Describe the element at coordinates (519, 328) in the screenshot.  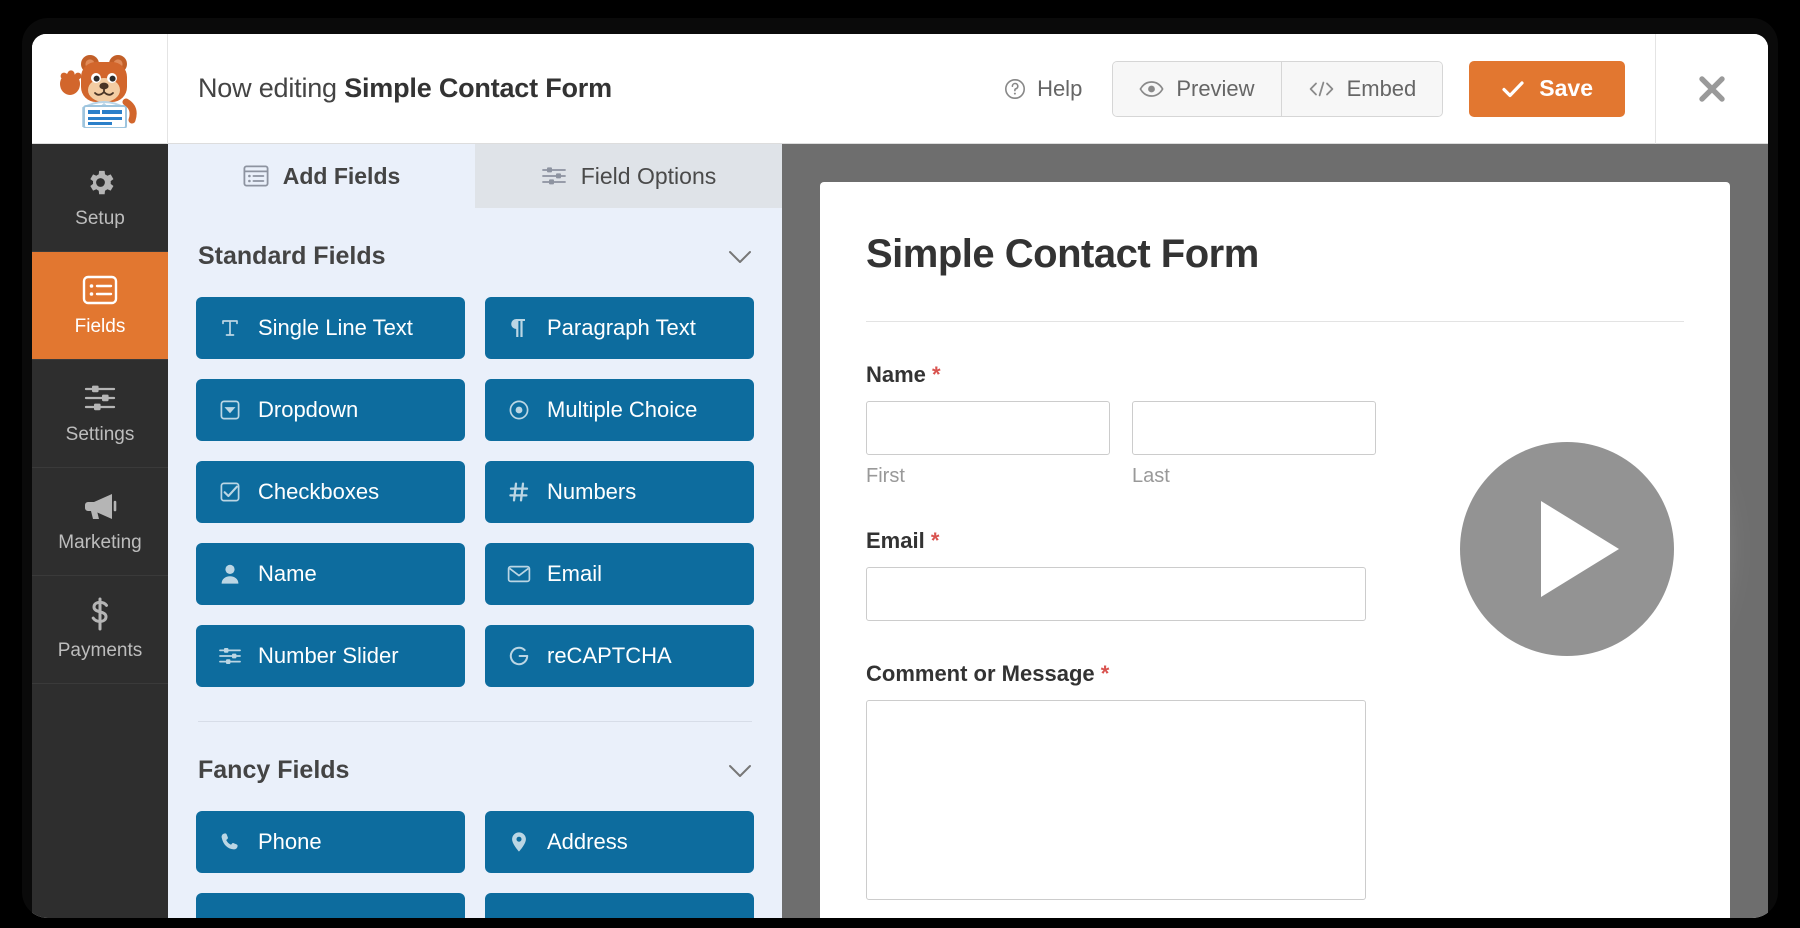
I see `pilcrow-icon` at that location.